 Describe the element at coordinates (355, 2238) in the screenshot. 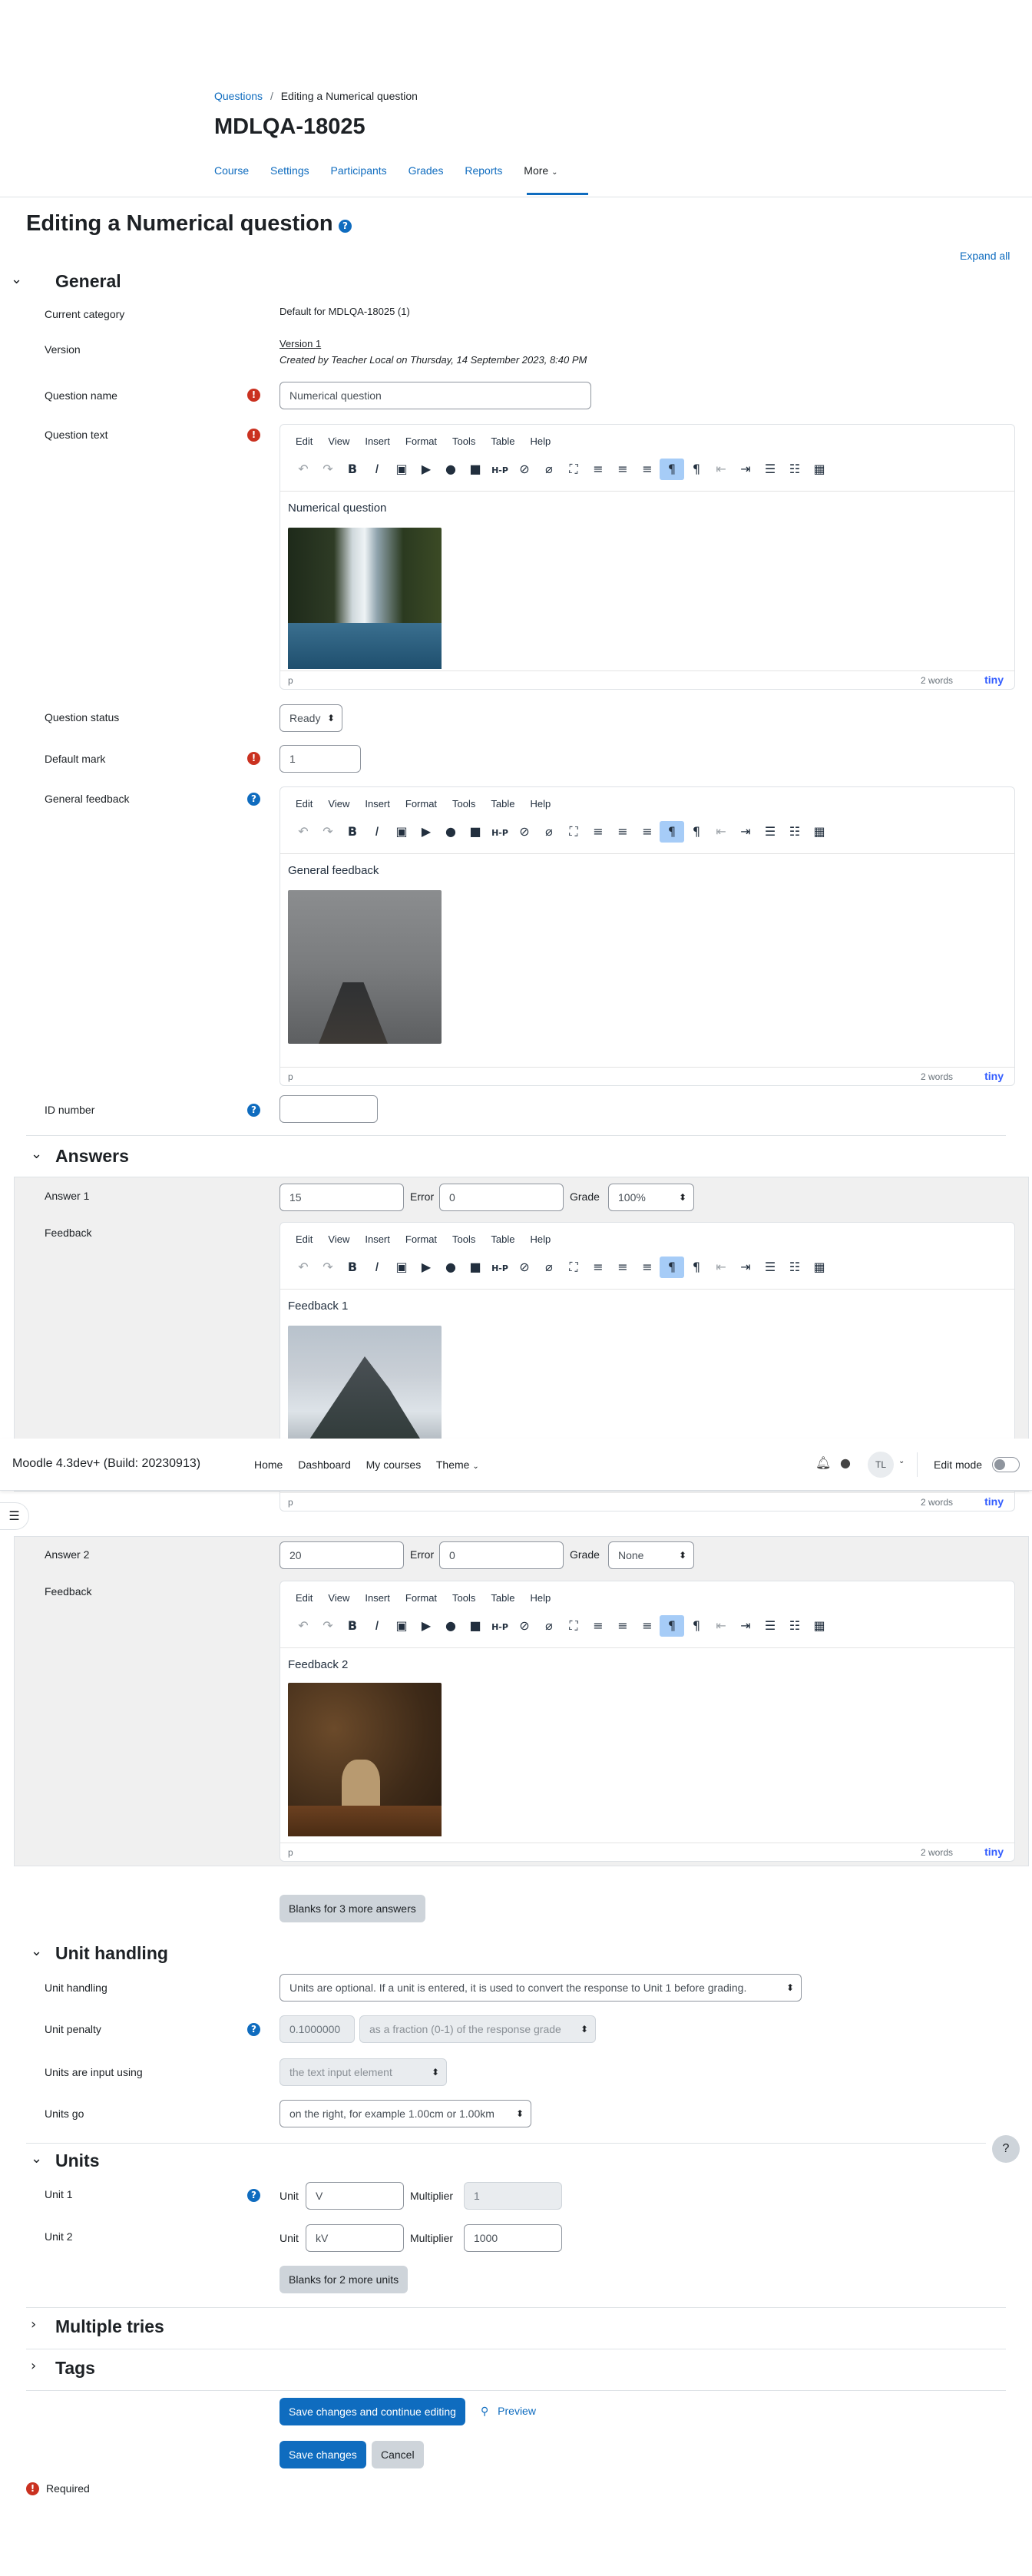

I see `unit-2-input: kV` at that location.